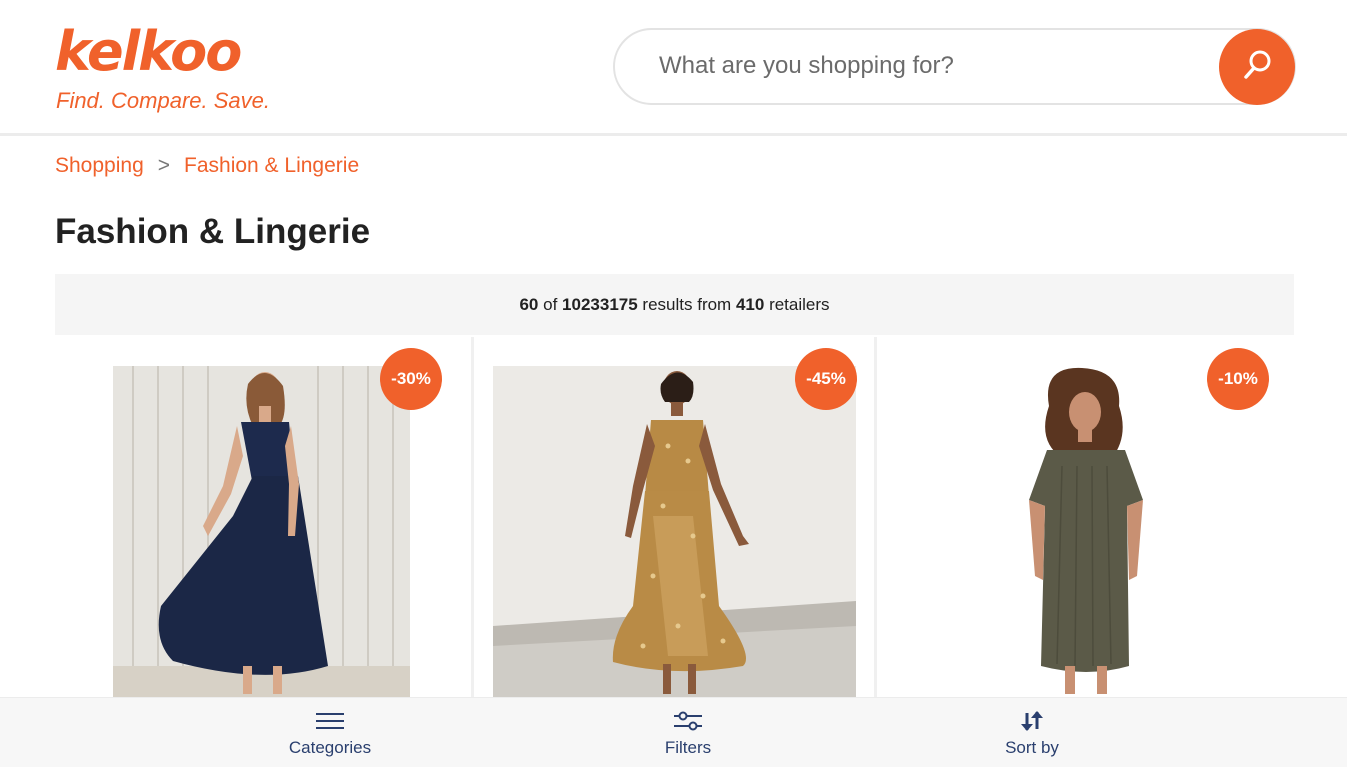  I want to click on retailers-count: 410, so click(750, 304).